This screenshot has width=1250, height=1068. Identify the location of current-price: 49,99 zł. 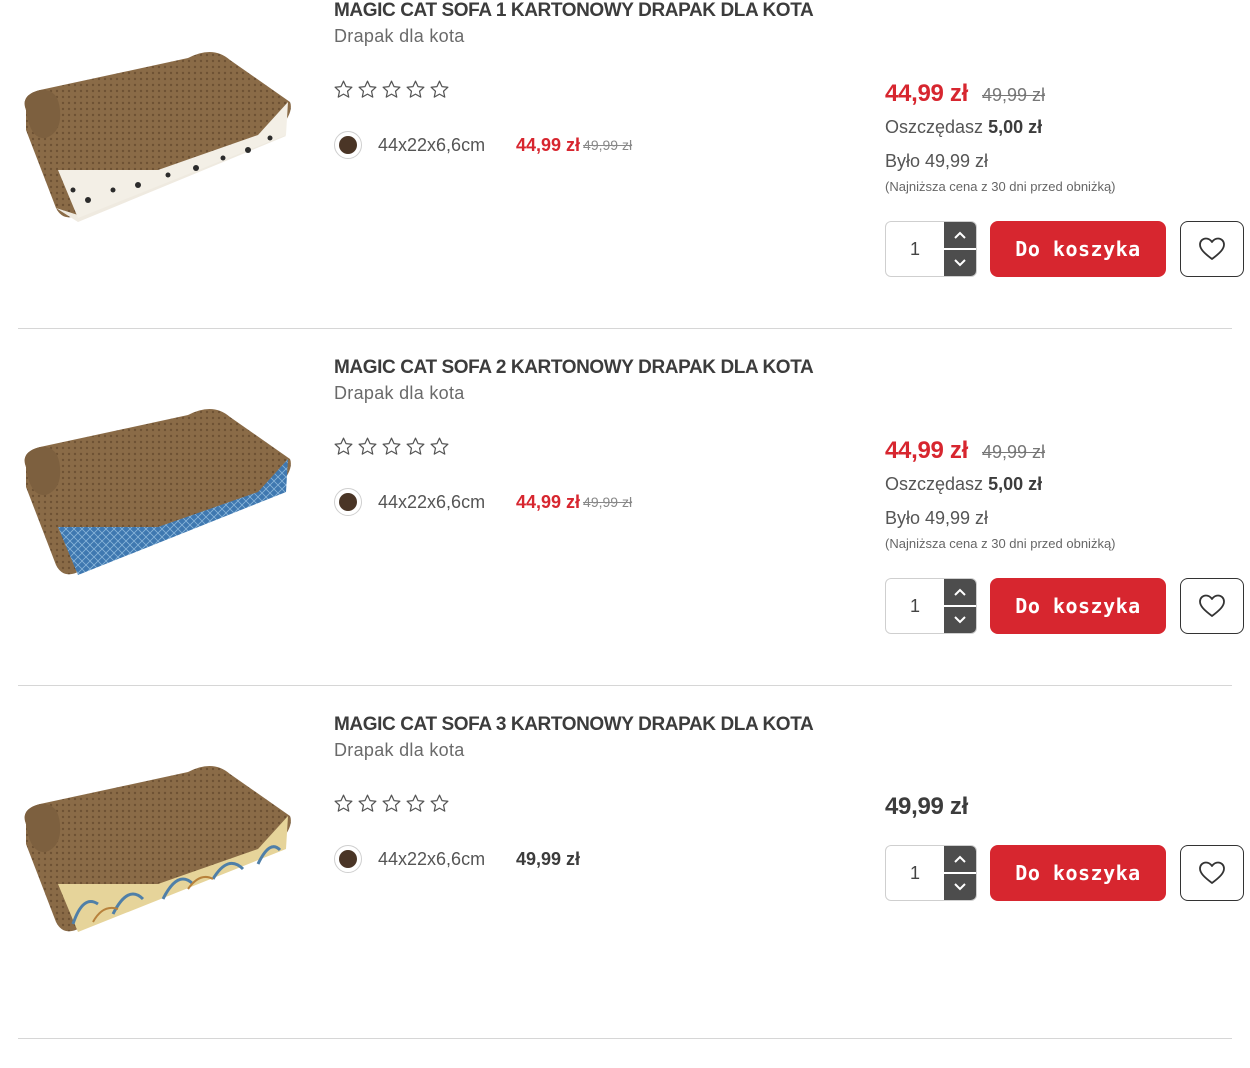
(926, 806).